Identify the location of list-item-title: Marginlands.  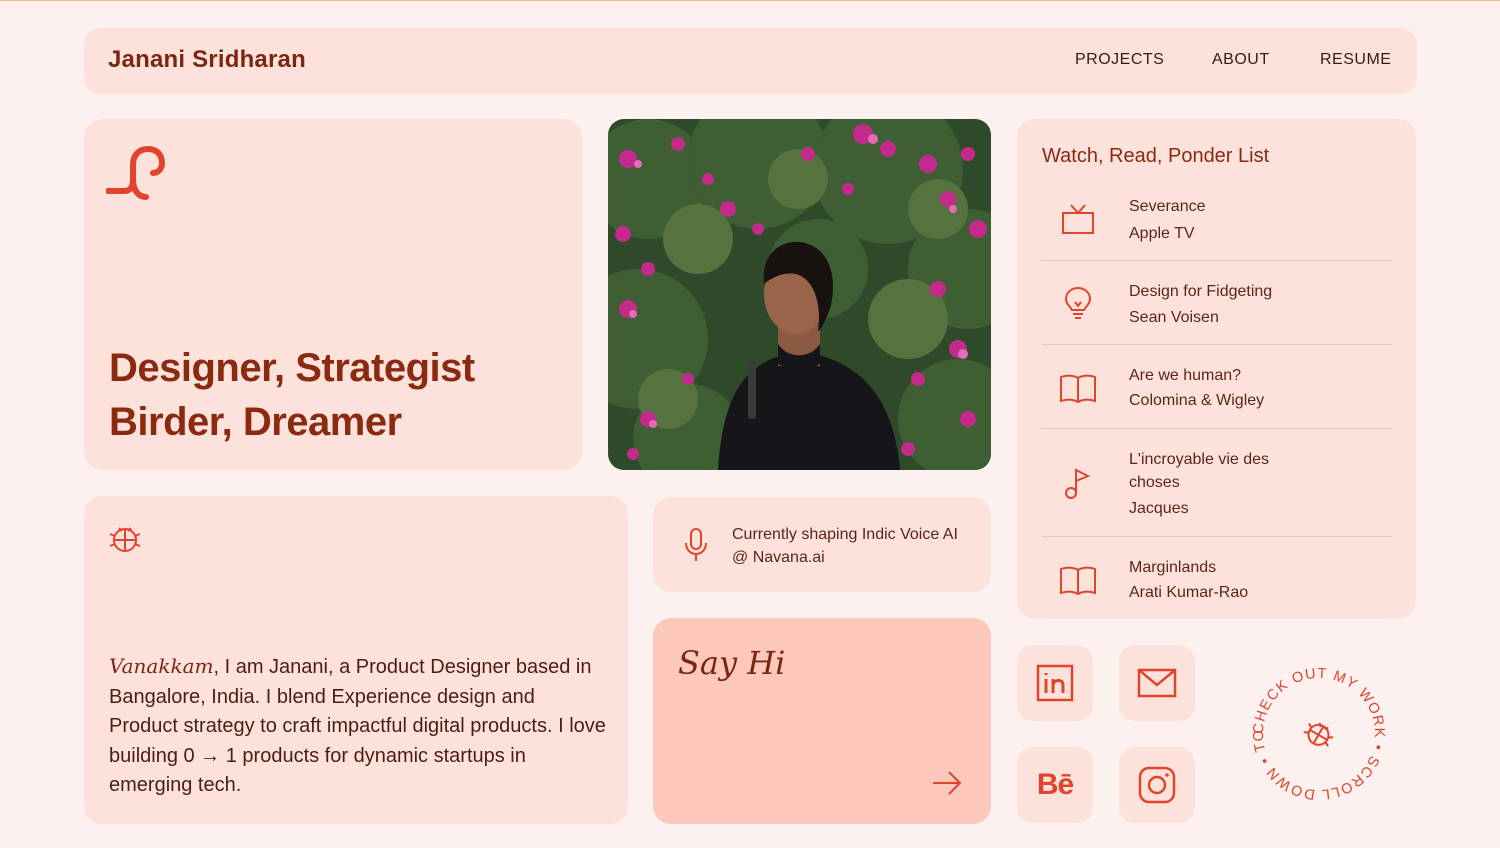
(1173, 567).